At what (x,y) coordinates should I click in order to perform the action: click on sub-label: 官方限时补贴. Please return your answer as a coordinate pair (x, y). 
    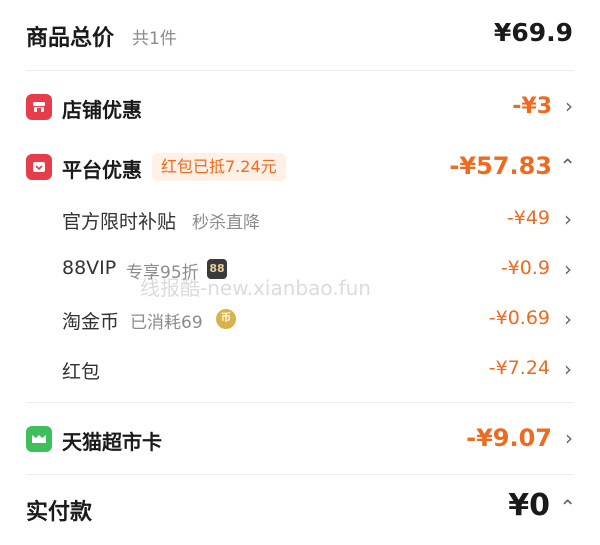
    Looking at the image, I should click on (119, 222).